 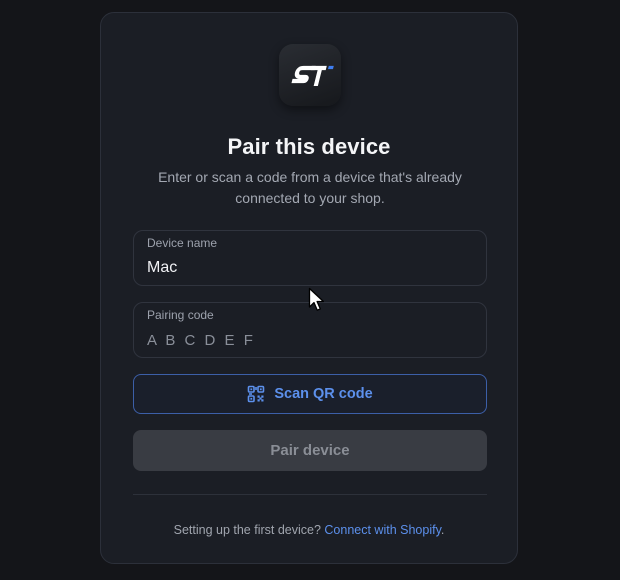 I want to click on app-logo-icon, so click(x=310, y=75).